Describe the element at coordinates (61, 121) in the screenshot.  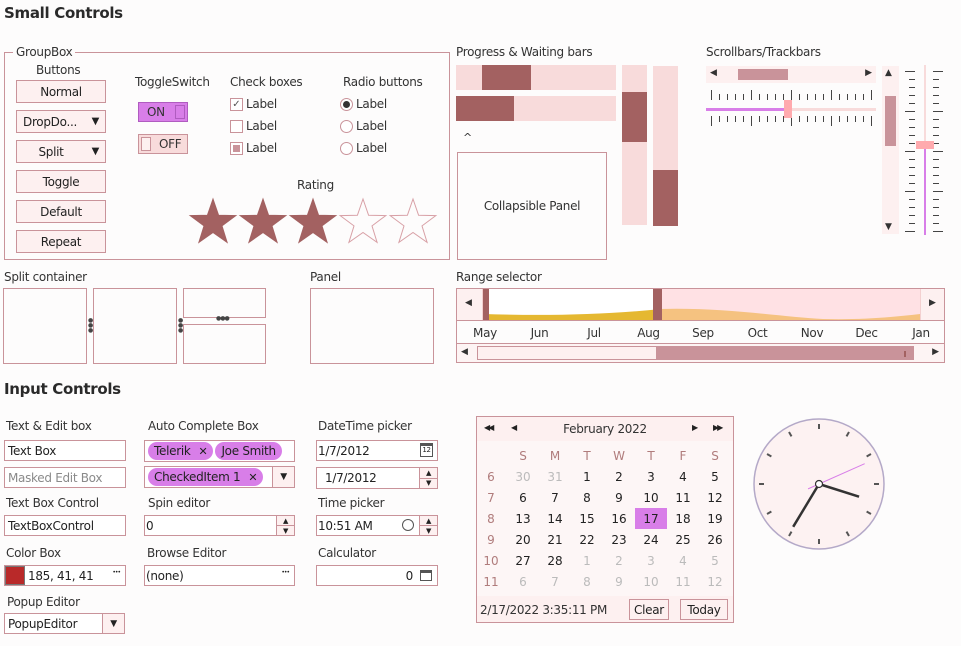
I see `dropdown-button: DropDo... ▼` at that location.